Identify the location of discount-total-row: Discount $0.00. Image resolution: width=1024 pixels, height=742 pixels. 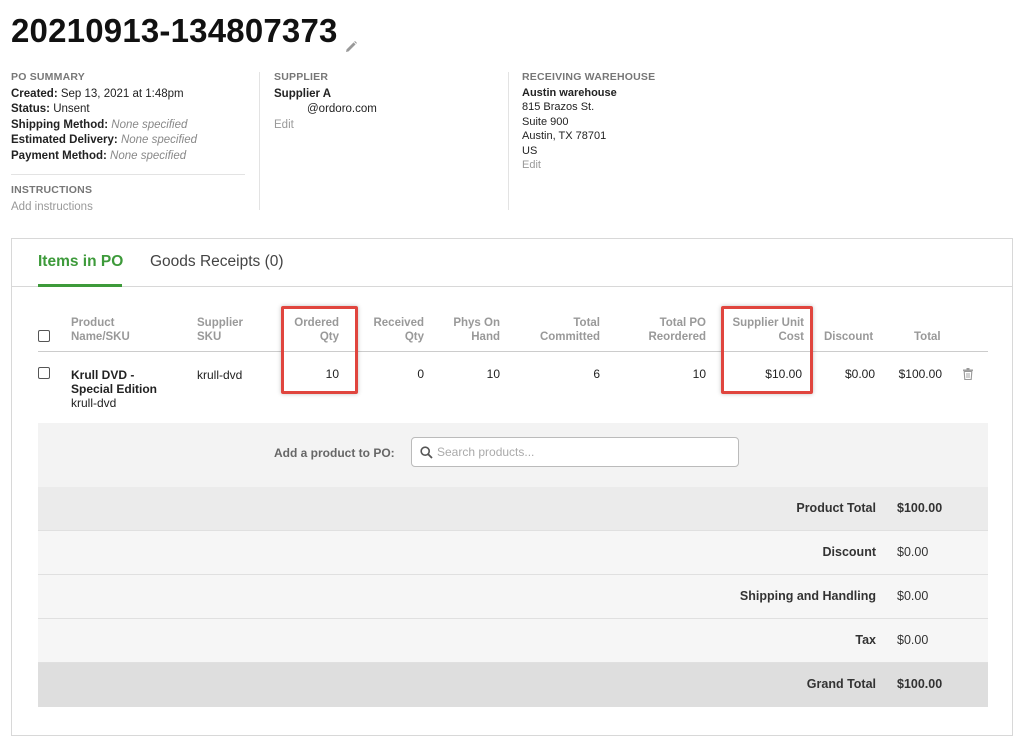
(513, 553).